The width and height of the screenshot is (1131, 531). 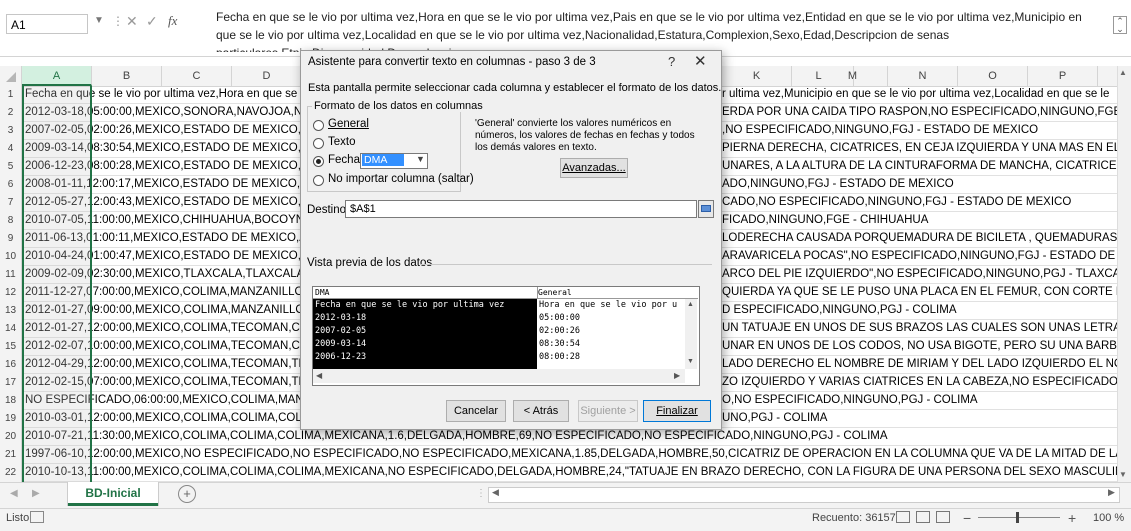 I want to click on radio-date-label: Fecha:, so click(x=345, y=160).